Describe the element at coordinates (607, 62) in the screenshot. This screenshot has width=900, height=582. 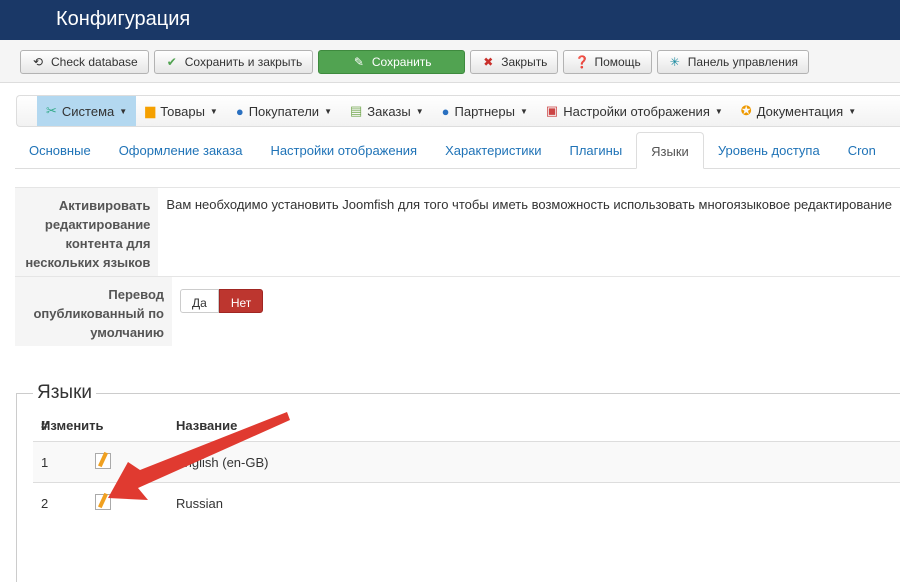
I see `help-button: ❓ Помощь` at that location.